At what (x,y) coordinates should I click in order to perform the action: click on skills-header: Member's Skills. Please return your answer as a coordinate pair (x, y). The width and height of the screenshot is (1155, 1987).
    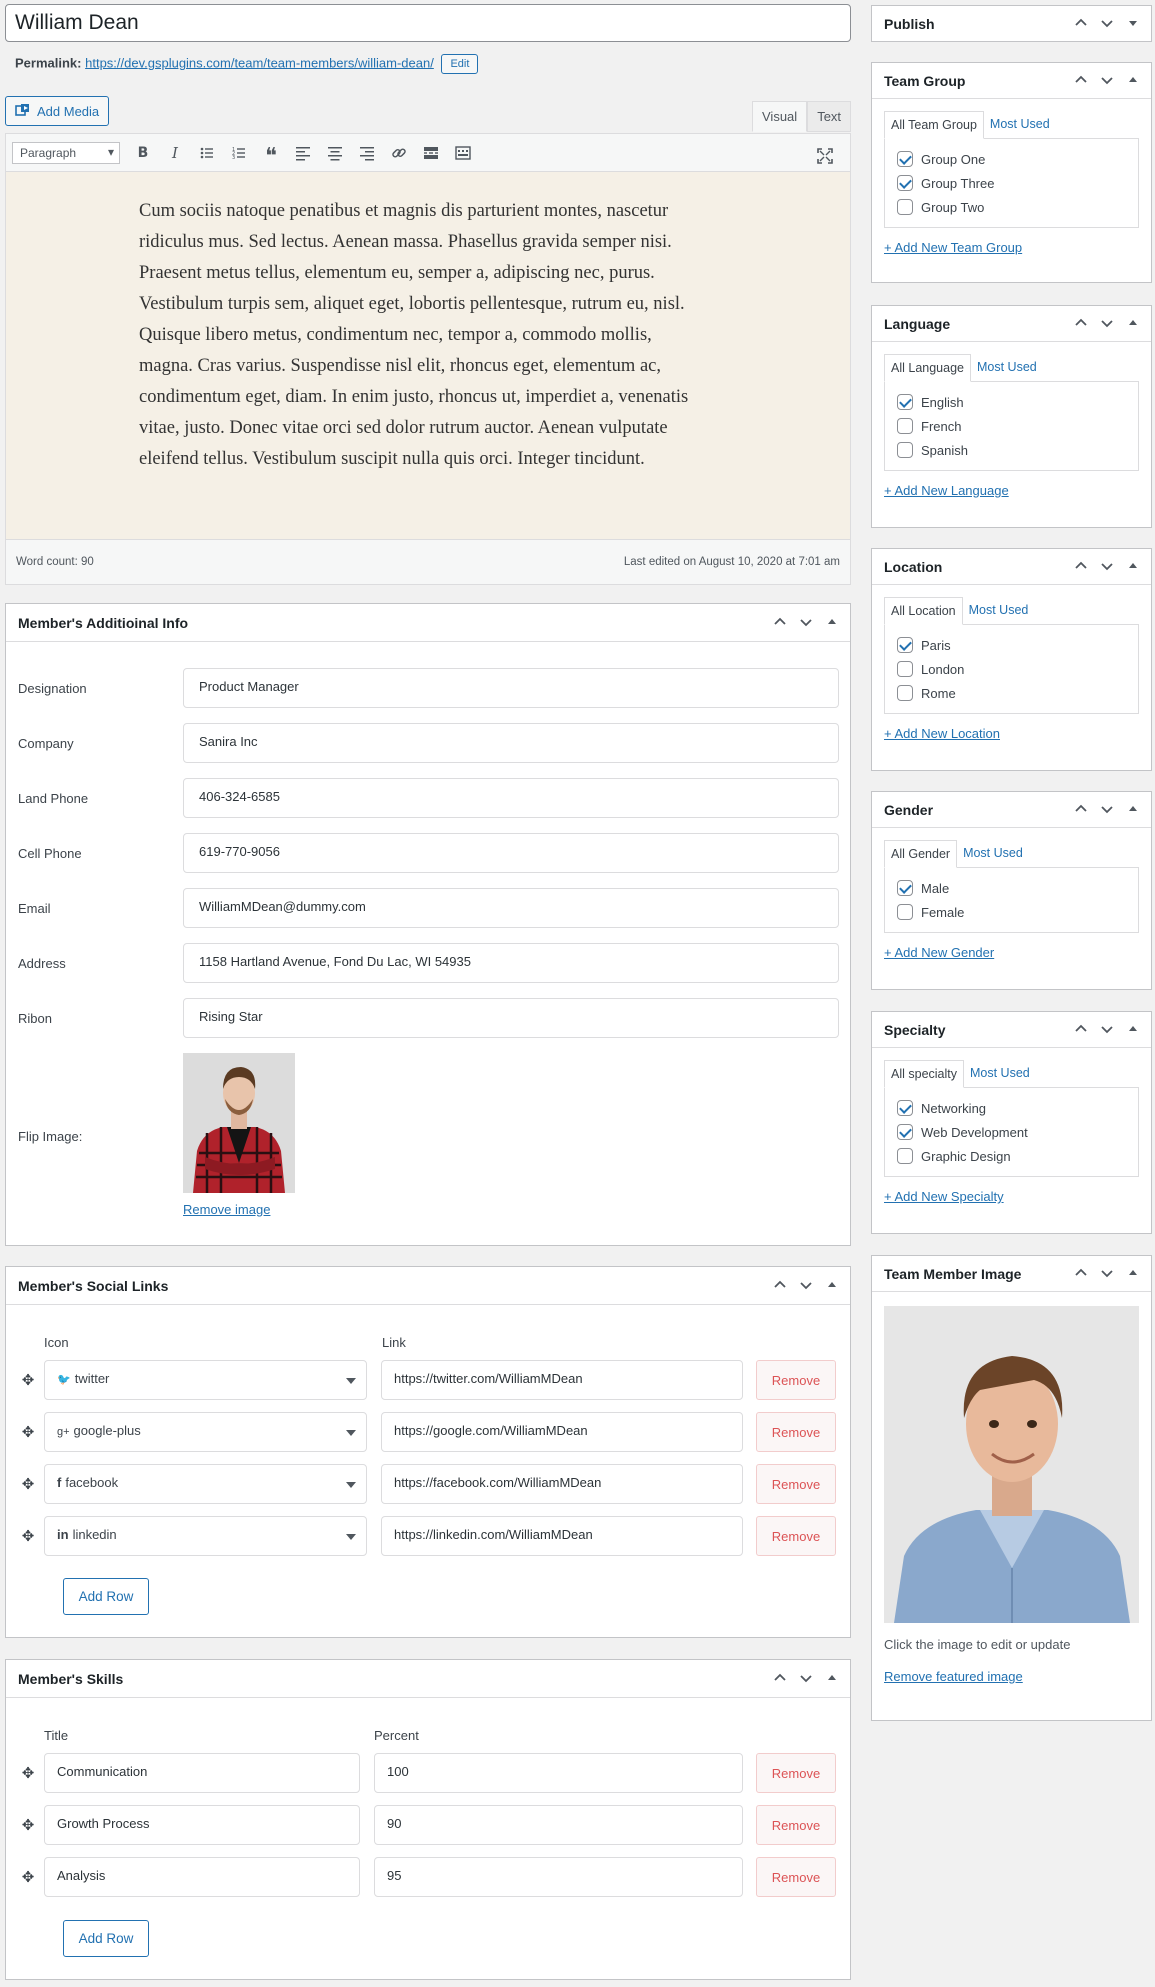
    Looking at the image, I should click on (428, 1679).